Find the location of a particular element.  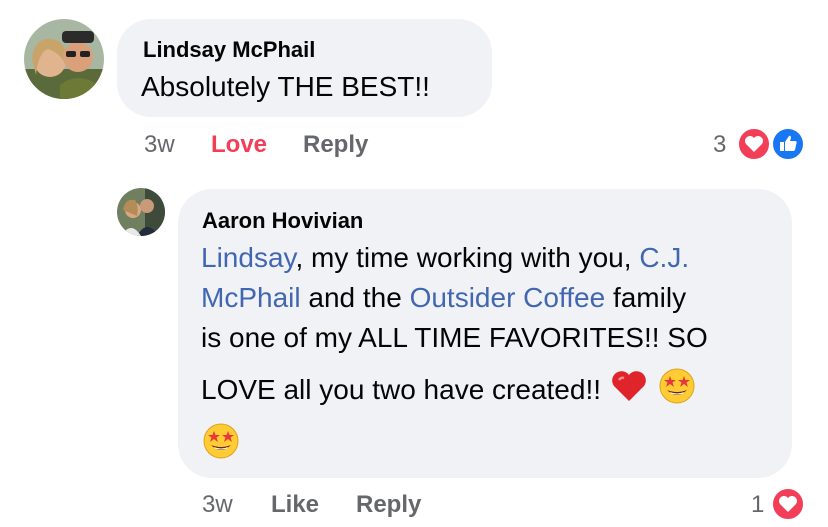

mention-mcphail: McPhail is located at coordinates (251, 297).